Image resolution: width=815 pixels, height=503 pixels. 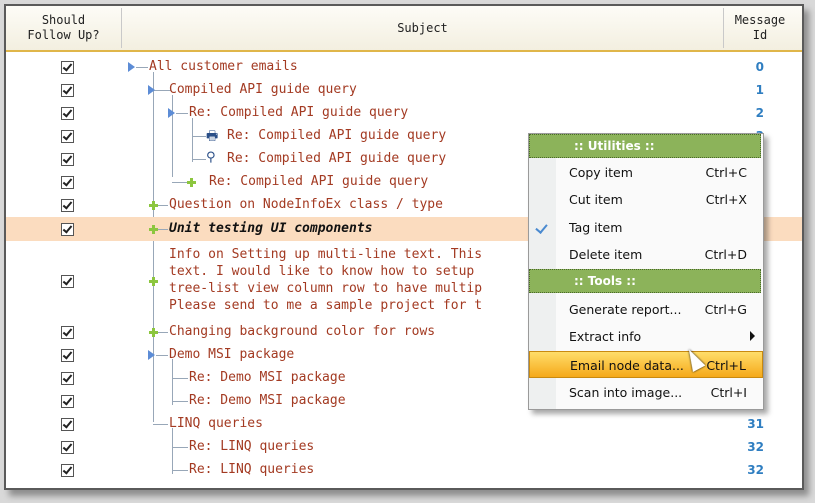 I want to click on message-id: 0, so click(x=759, y=67).